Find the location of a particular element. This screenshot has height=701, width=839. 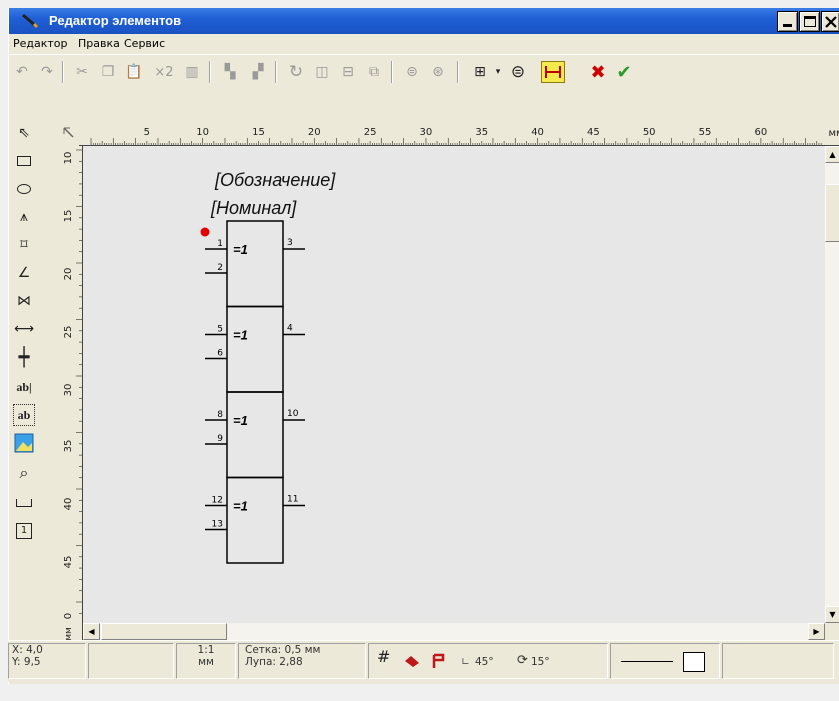

ruler-origin-icon is located at coordinates (68, 132).